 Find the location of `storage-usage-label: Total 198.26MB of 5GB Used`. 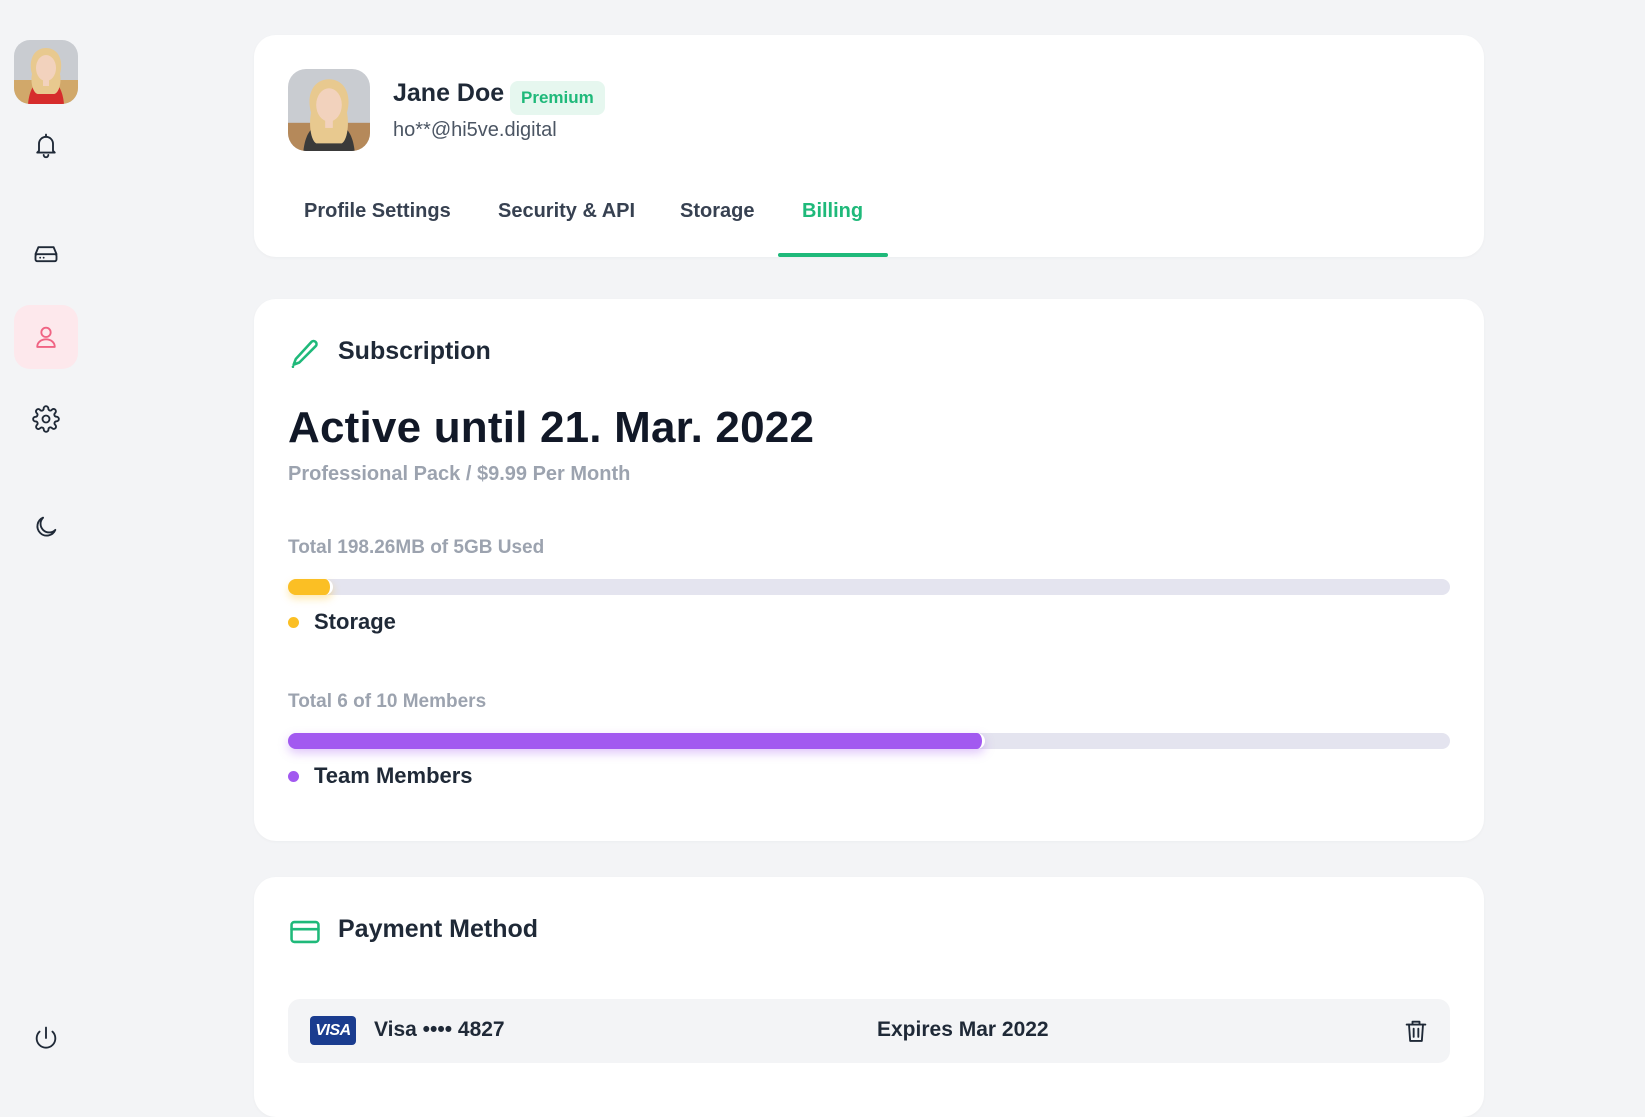

storage-usage-label: Total 198.26MB of 5GB Used is located at coordinates (416, 547).